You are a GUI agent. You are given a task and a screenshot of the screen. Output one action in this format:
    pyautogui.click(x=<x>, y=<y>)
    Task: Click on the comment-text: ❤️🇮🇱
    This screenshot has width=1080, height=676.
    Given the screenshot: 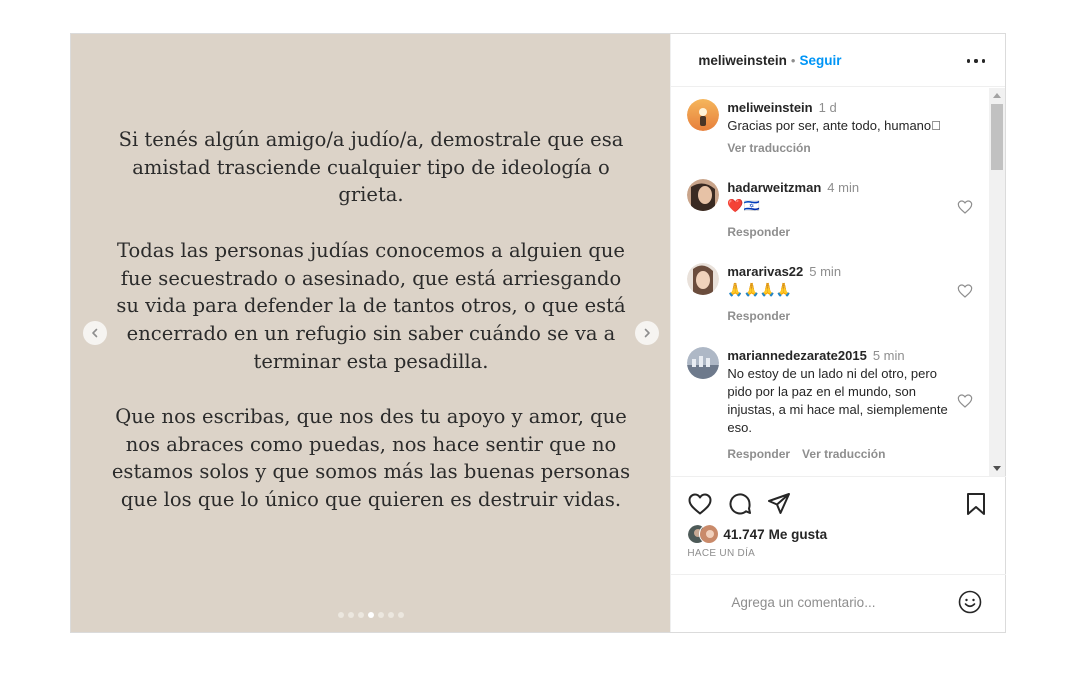 What is the action you would take?
    pyautogui.click(x=743, y=205)
    